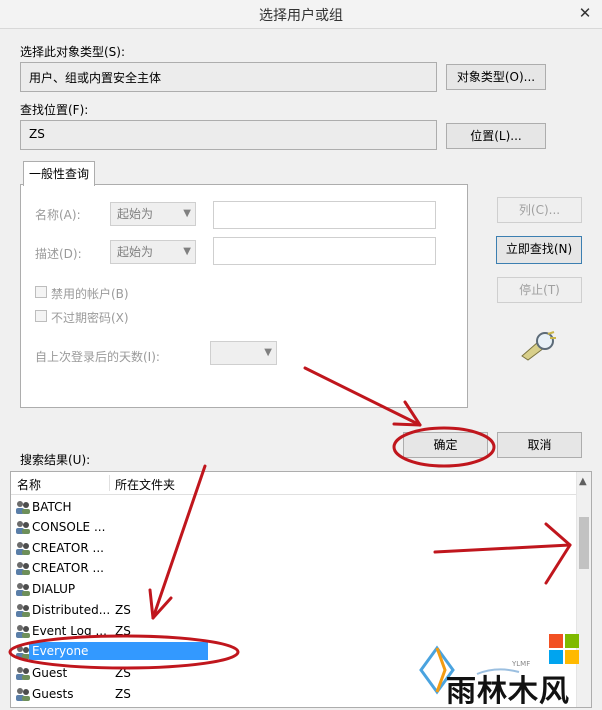 The image size is (602, 710). I want to click on ok-button: 确定, so click(445, 445).